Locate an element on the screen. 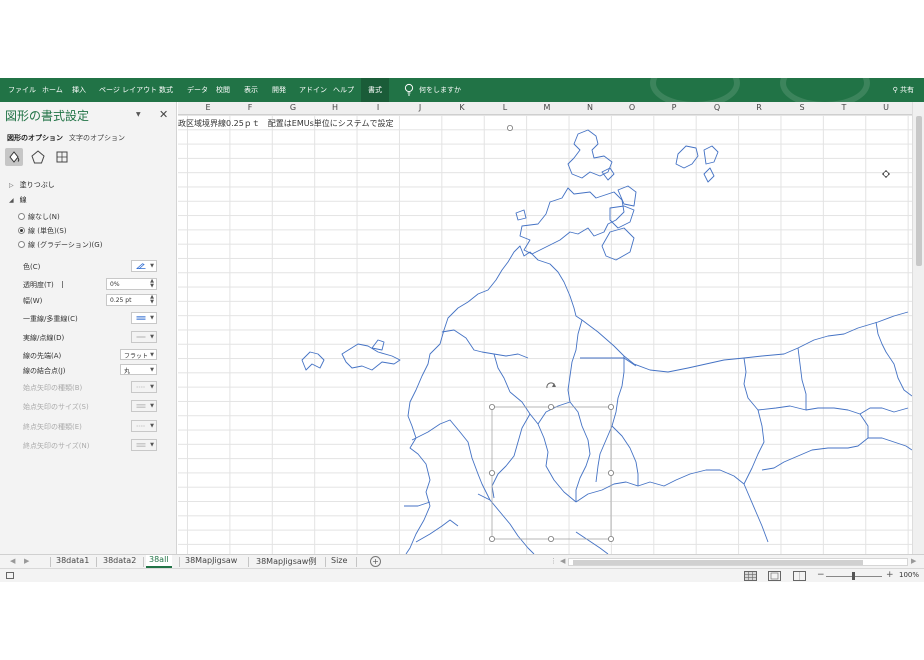 The width and height of the screenshot is (924, 660). compound-type-dropdown: ▼ is located at coordinates (144, 318).